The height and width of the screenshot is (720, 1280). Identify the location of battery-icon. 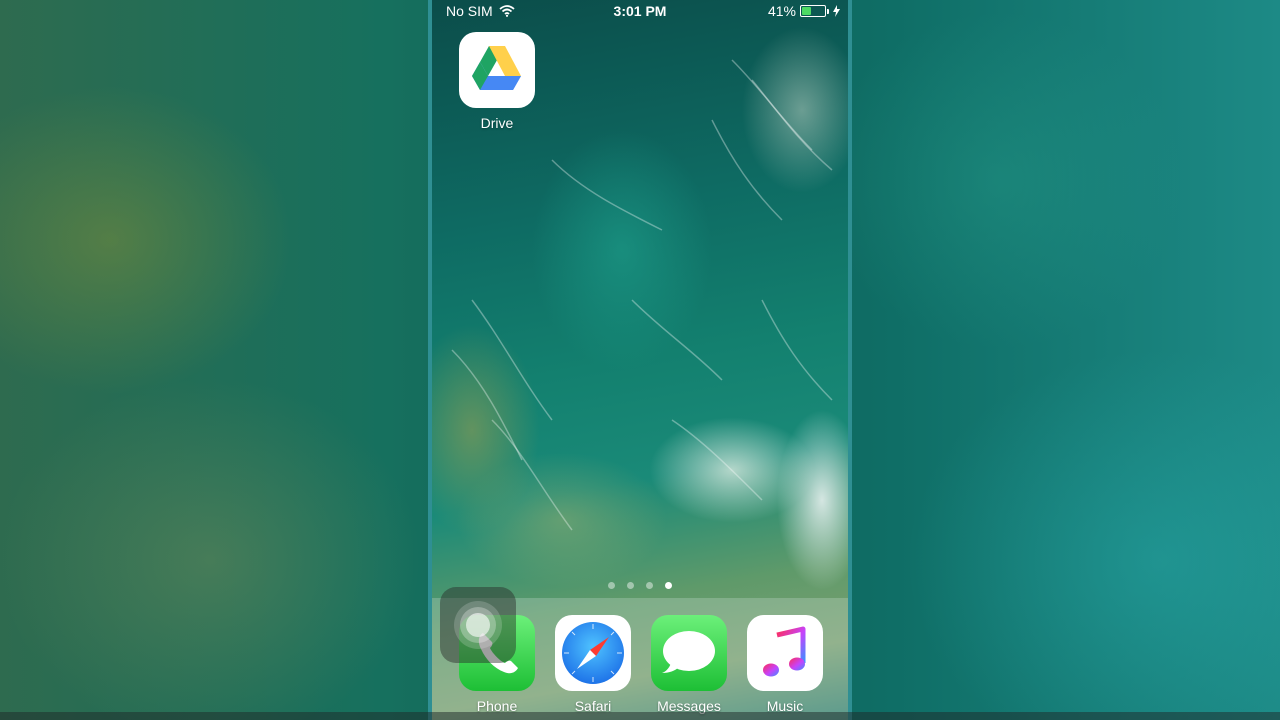
(813, 11).